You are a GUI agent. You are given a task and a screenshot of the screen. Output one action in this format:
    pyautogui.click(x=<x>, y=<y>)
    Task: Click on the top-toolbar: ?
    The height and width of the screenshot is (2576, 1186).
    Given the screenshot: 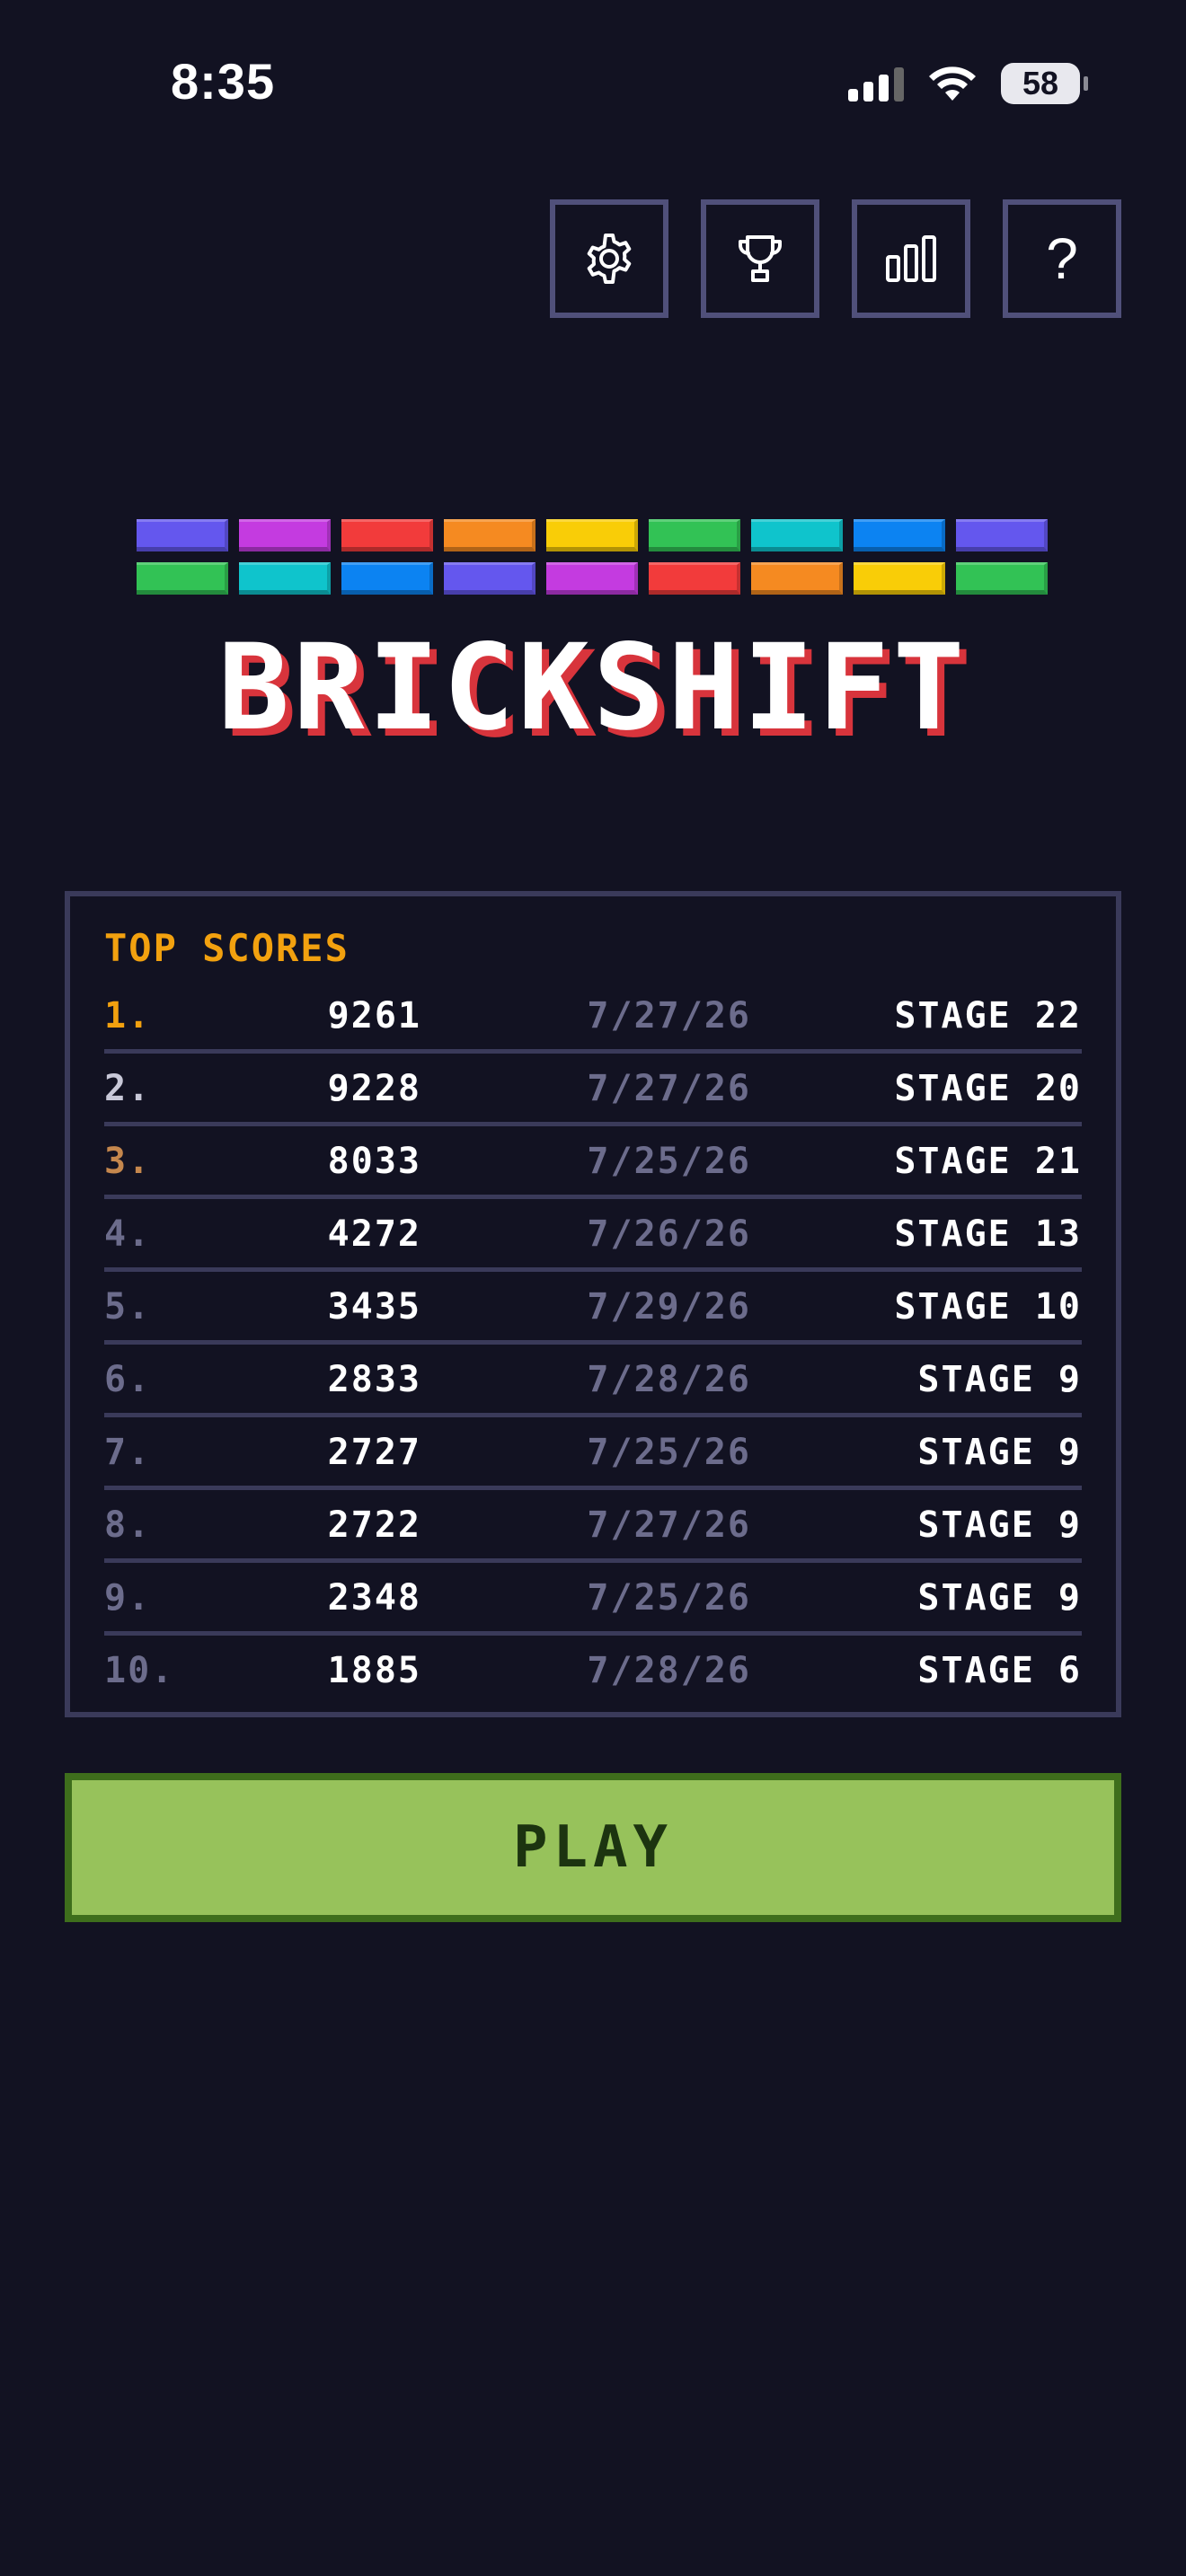 What is the action you would take?
    pyautogui.click(x=835, y=258)
    